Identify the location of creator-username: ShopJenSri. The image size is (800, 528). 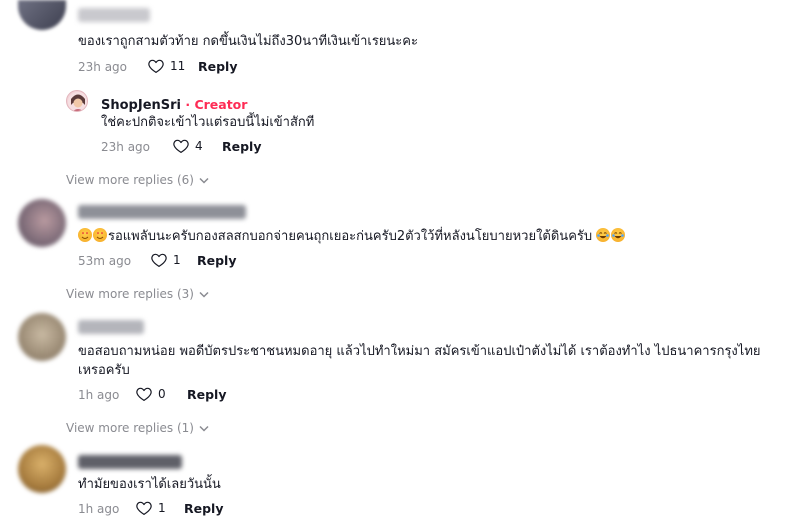
(141, 105).